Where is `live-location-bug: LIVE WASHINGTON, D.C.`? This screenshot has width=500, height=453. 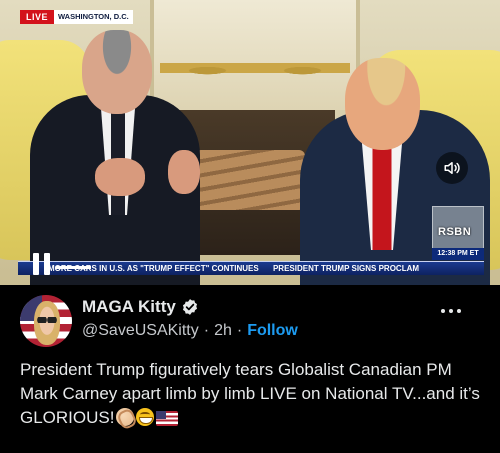 live-location-bug: LIVE WASHINGTON, D.C. is located at coordinates (76, 17).